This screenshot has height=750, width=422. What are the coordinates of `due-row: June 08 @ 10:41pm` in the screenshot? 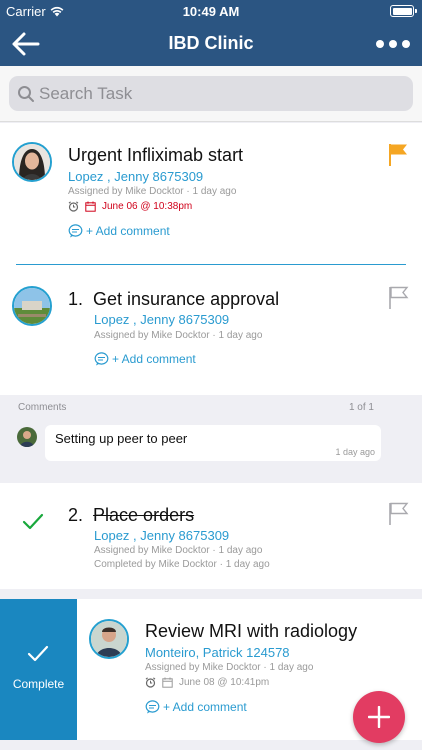 It's located at (207, 682).